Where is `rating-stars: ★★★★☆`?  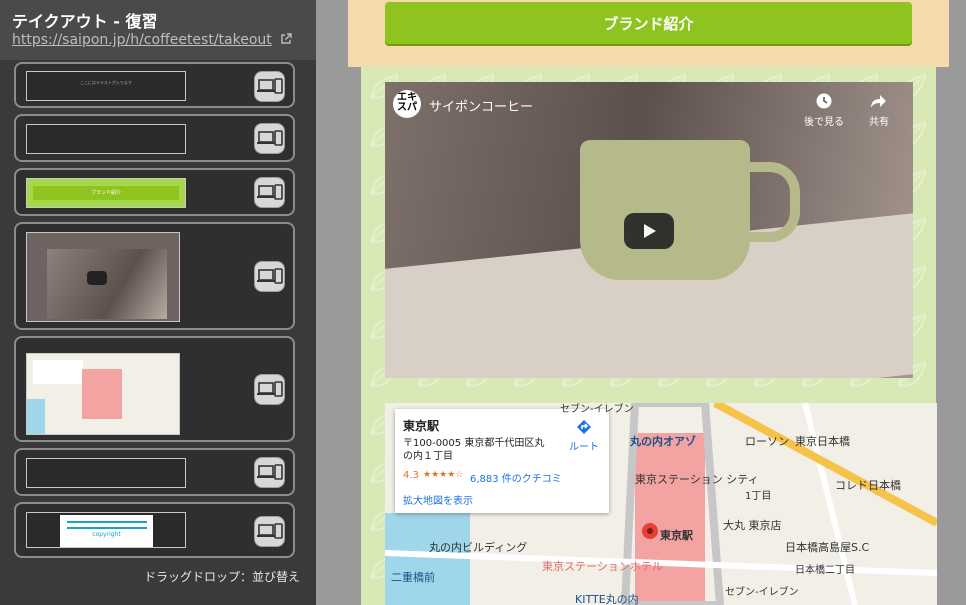 rating-stars: ★★★★☆ is located at coordinates (443, 475).